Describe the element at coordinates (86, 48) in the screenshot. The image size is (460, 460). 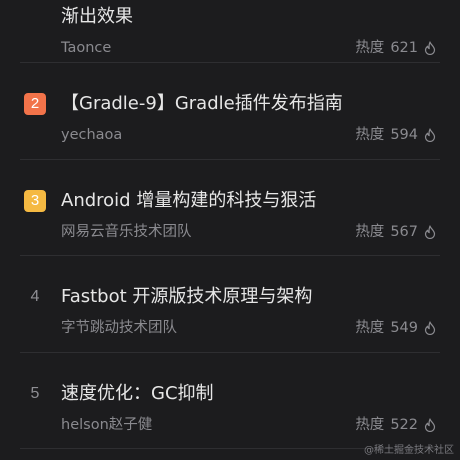
I see `article-author: Taonce` at that location.